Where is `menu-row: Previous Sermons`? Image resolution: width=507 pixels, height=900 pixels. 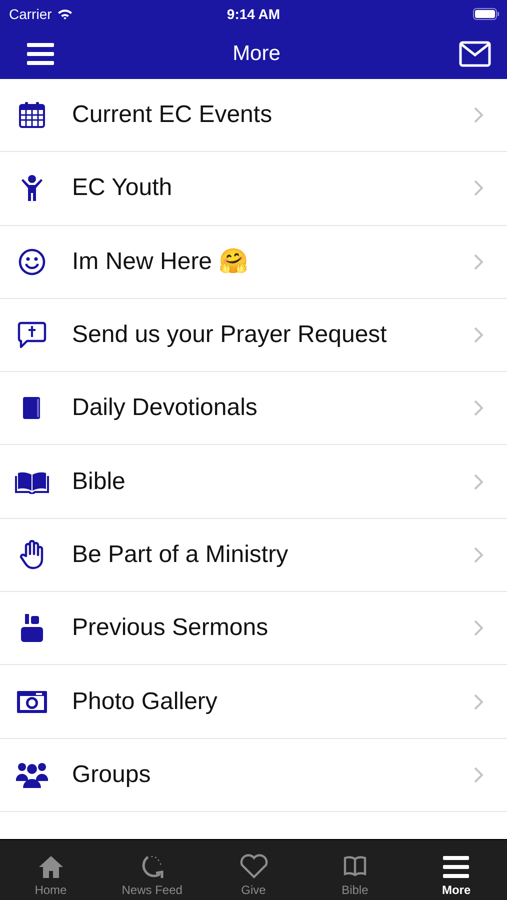 menu-row: Previous Sermons is located at coordinates (253, 629).